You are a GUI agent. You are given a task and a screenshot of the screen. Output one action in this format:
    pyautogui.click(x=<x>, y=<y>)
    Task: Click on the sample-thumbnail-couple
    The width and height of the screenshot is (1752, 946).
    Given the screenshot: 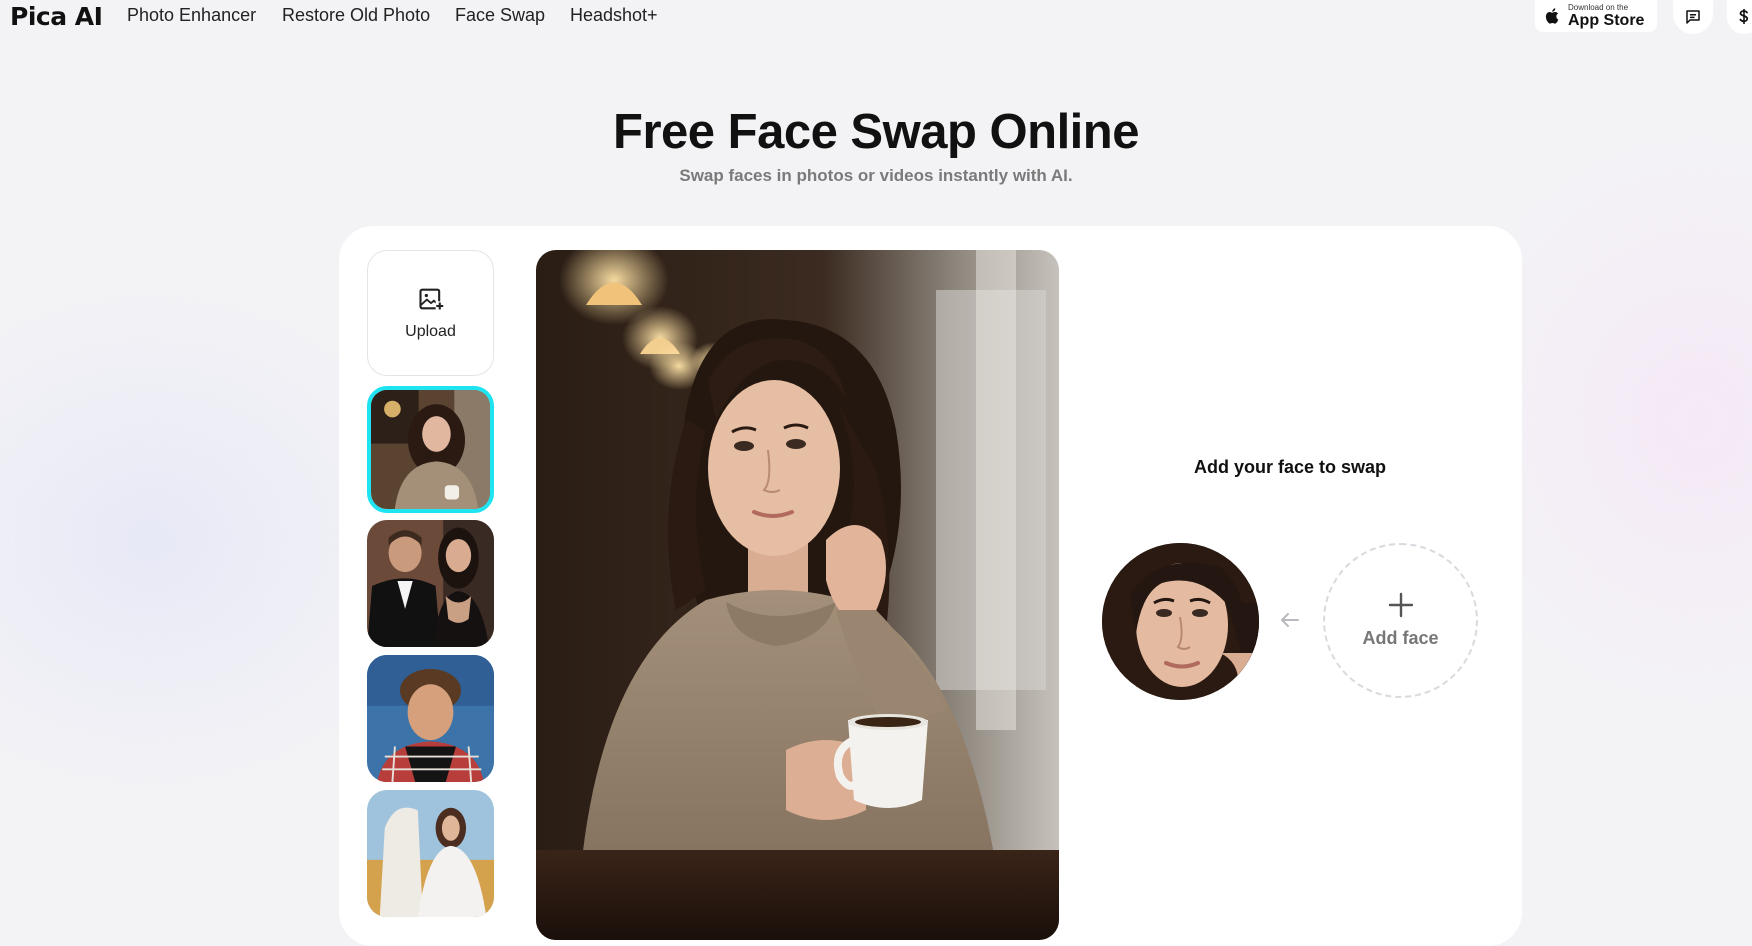 What is the action you would take?
    pyautogui.click(x=430, y=583)
    